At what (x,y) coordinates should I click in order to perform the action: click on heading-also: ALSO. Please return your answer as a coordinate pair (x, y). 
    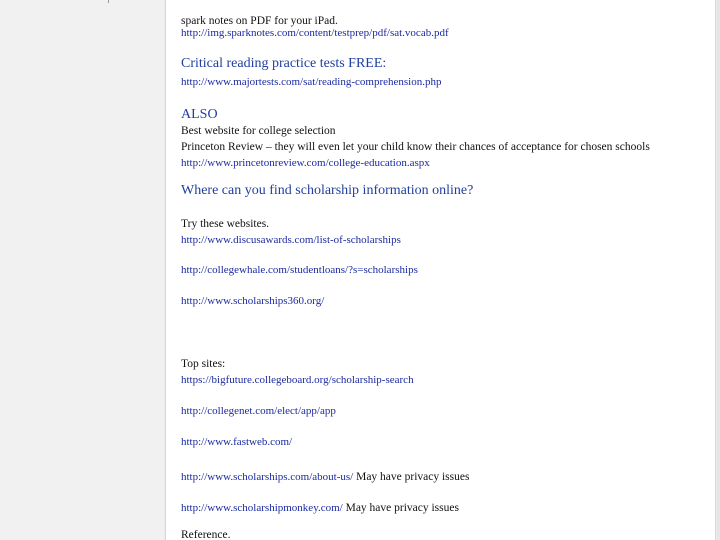
    Looking at the image, I should click on (199, 114).